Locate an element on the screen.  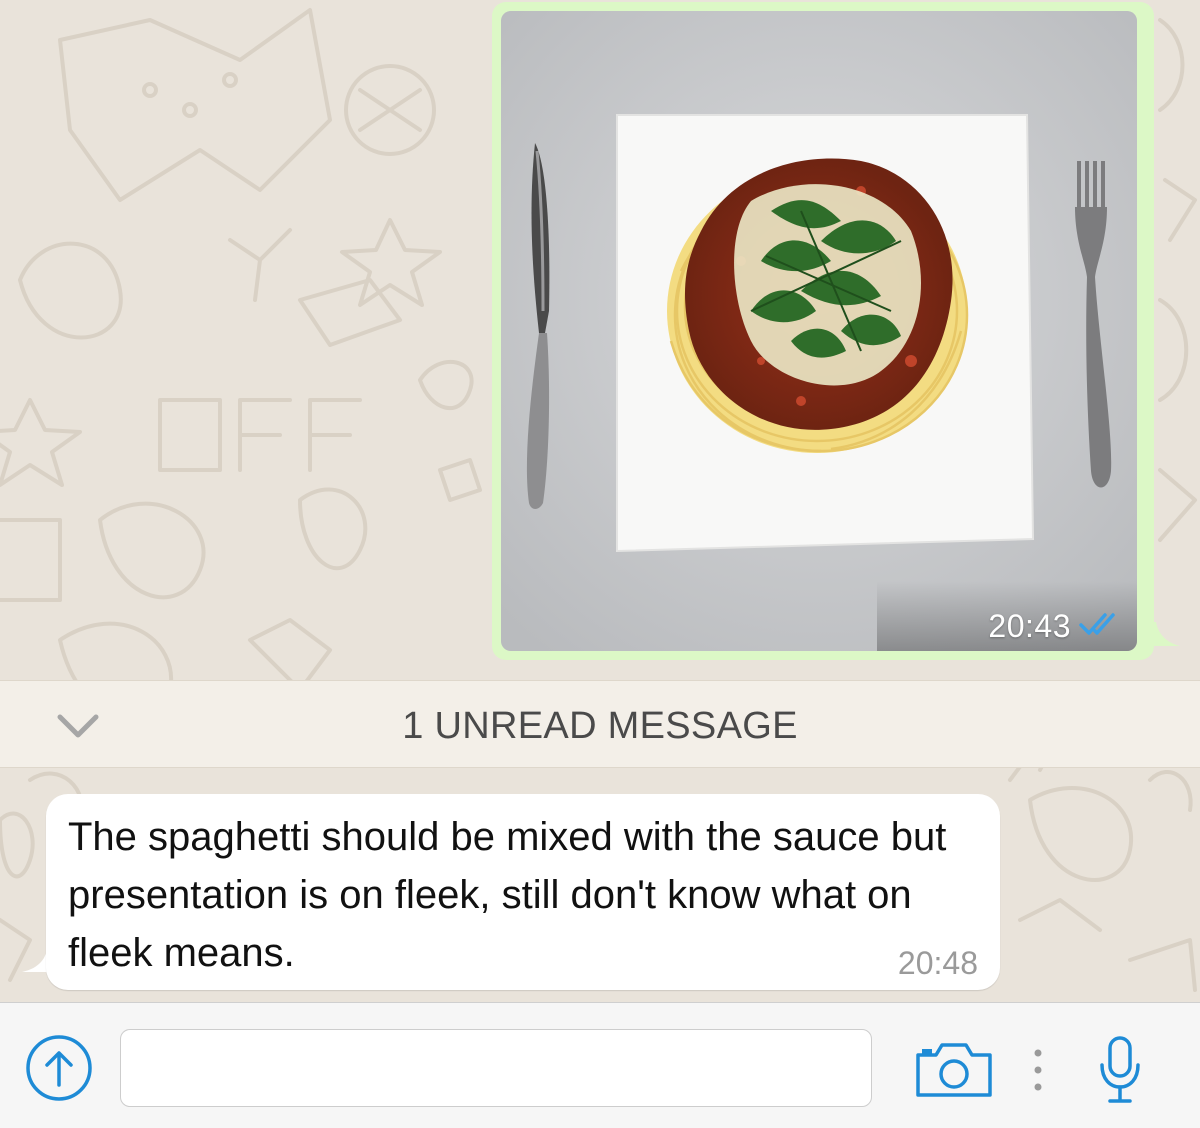
microphone-icon is located at coordinates (1120, 1070).